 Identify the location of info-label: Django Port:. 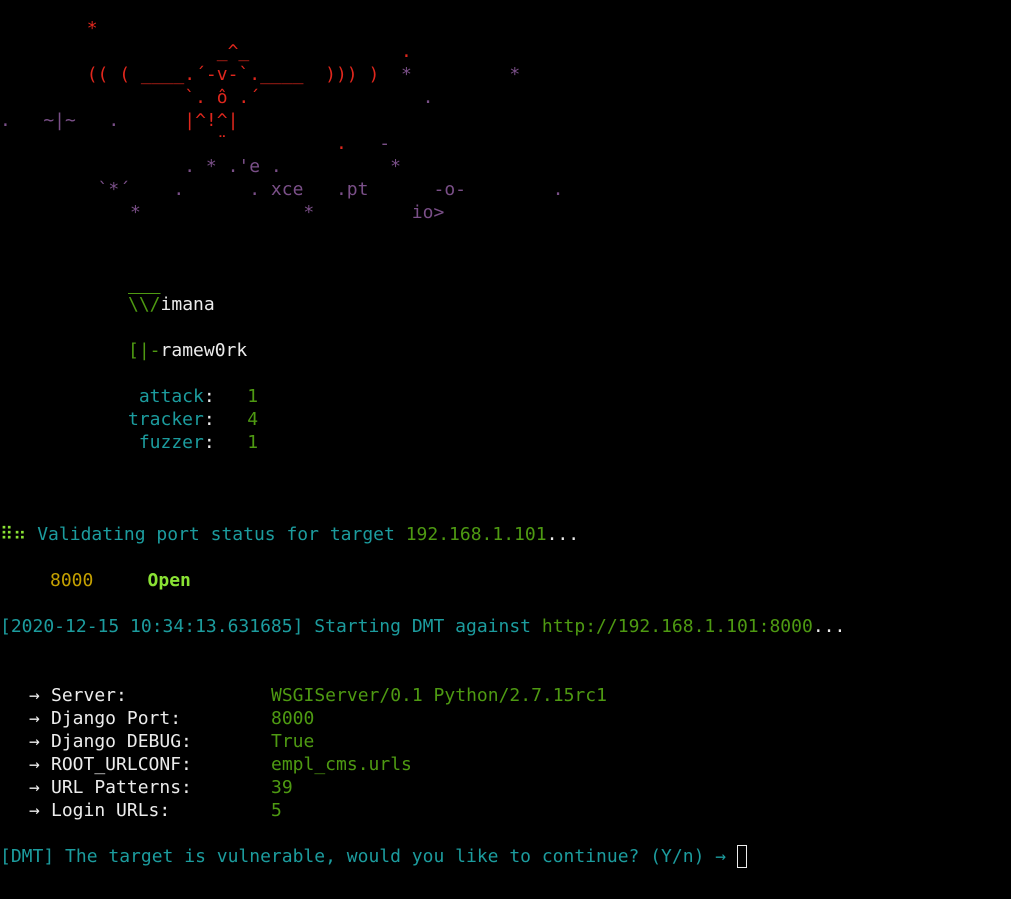
(116, 718).